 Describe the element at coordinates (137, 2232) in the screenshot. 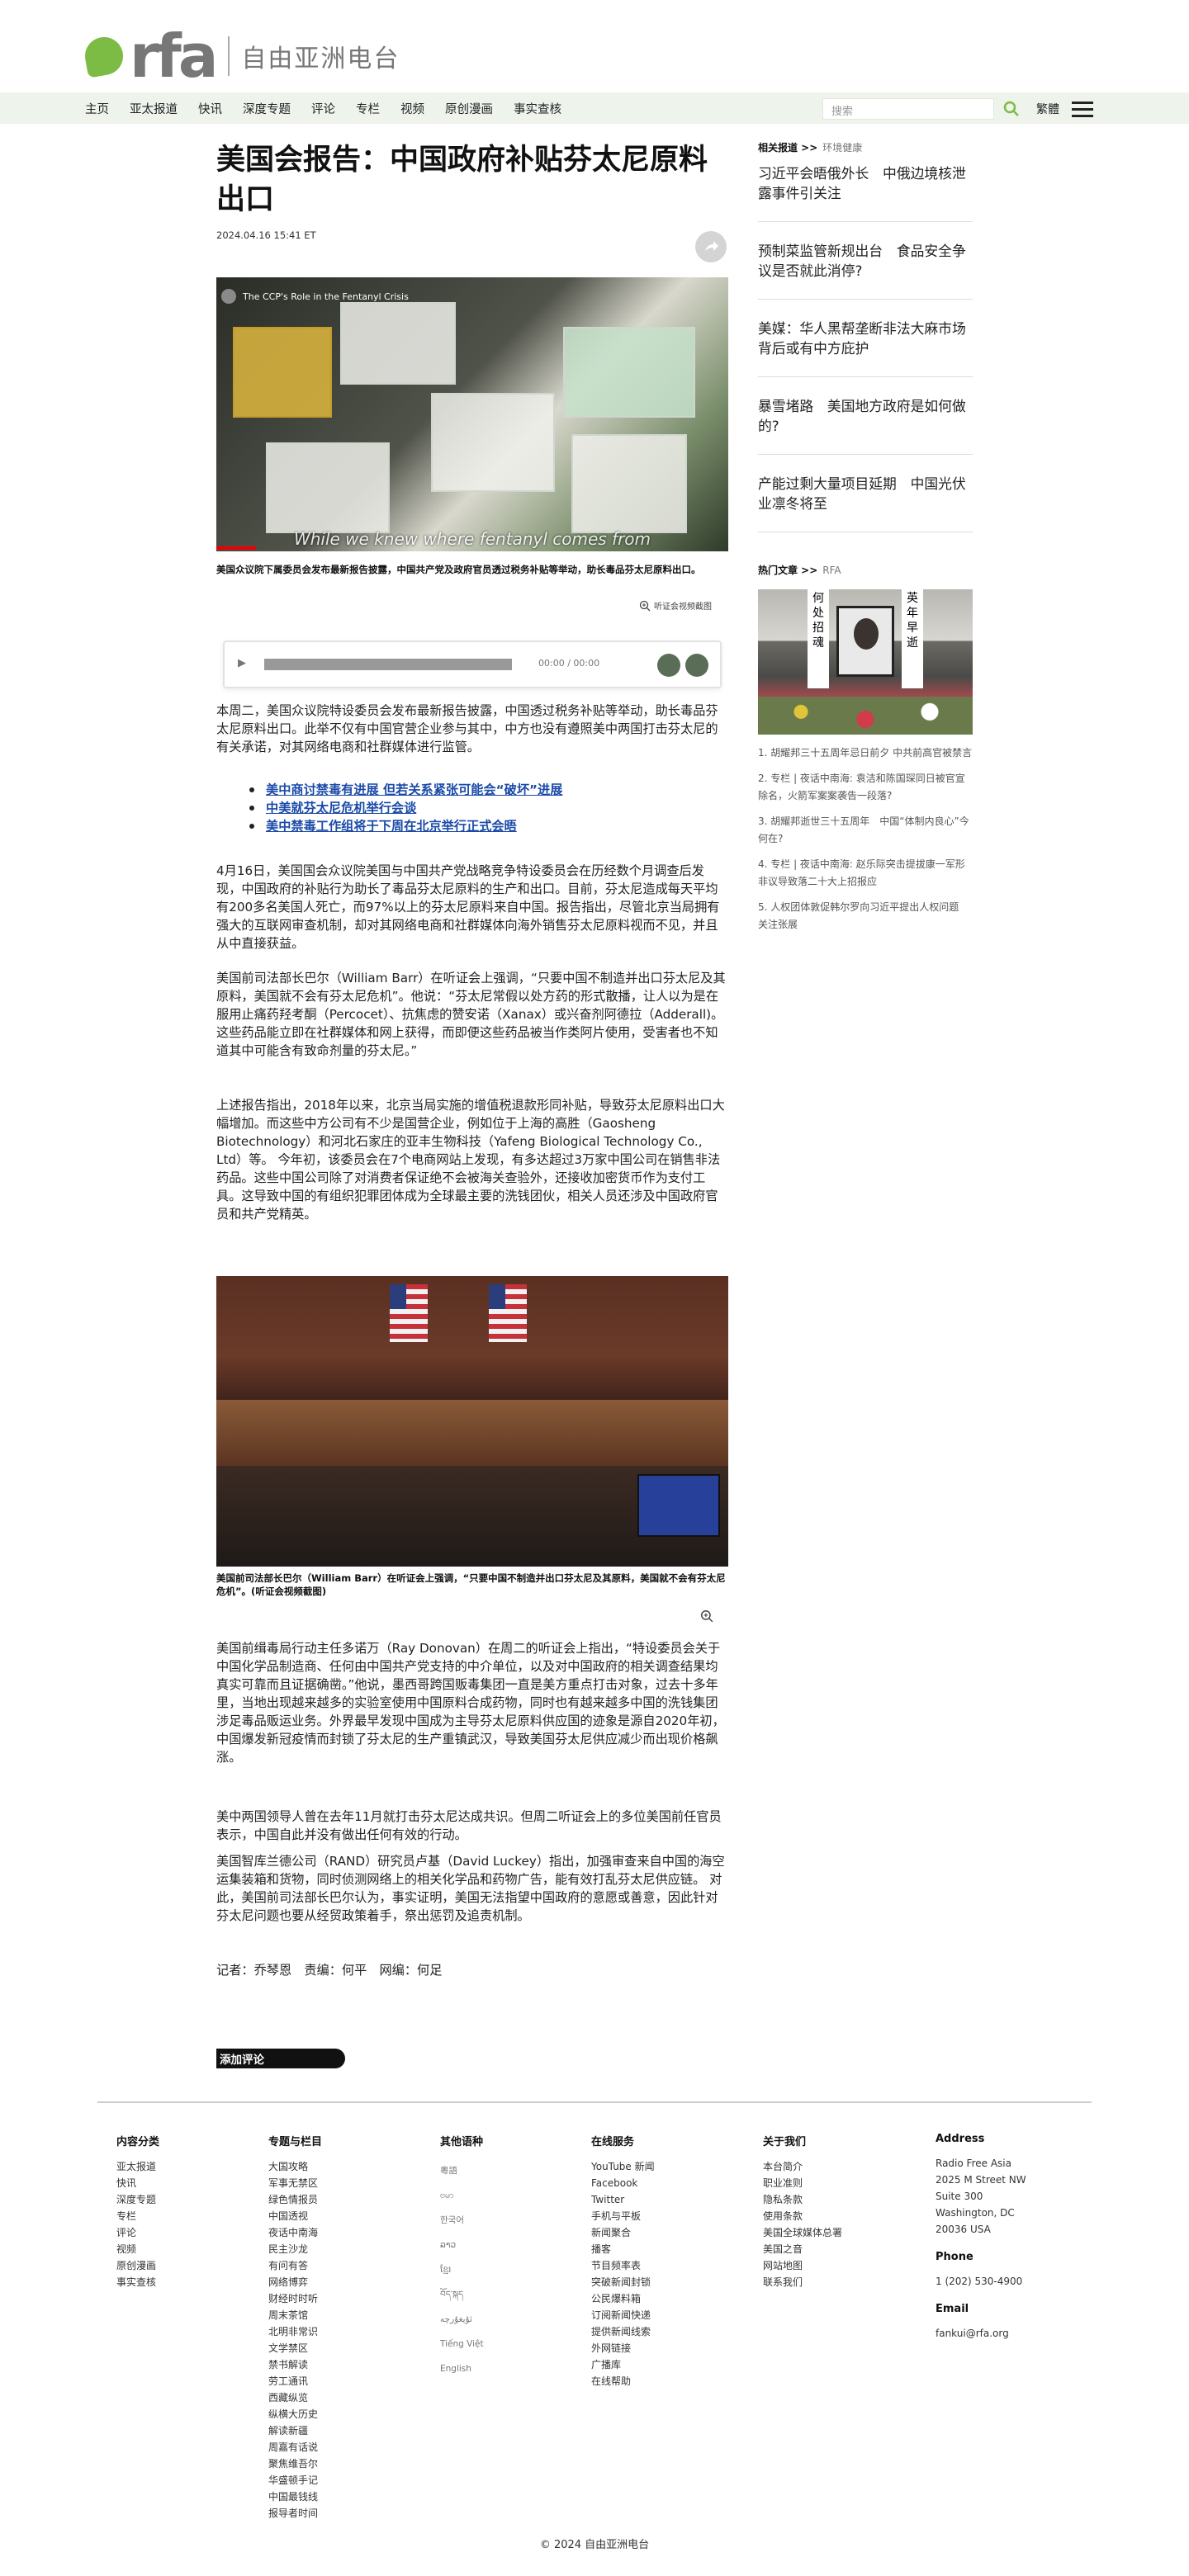

I see `footer-link: 评论` at that location.